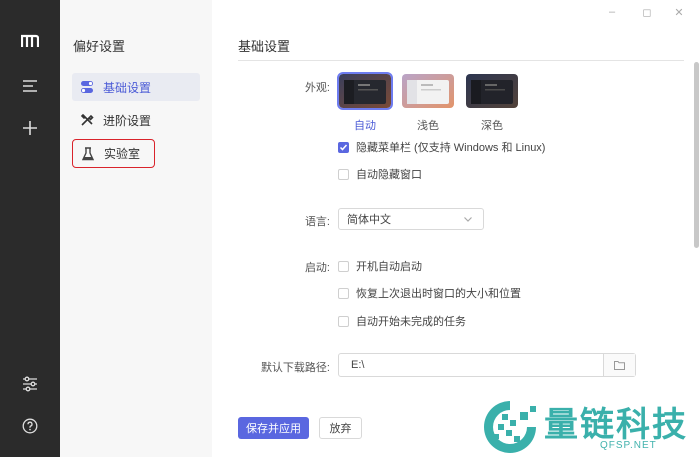 The width and height of the screenshot is (700, 457). What do you see at coordinates (127, 120) in the screenshot?
I see `sidebar-item-label: 进阶设置` at bounding box center [127, 120].